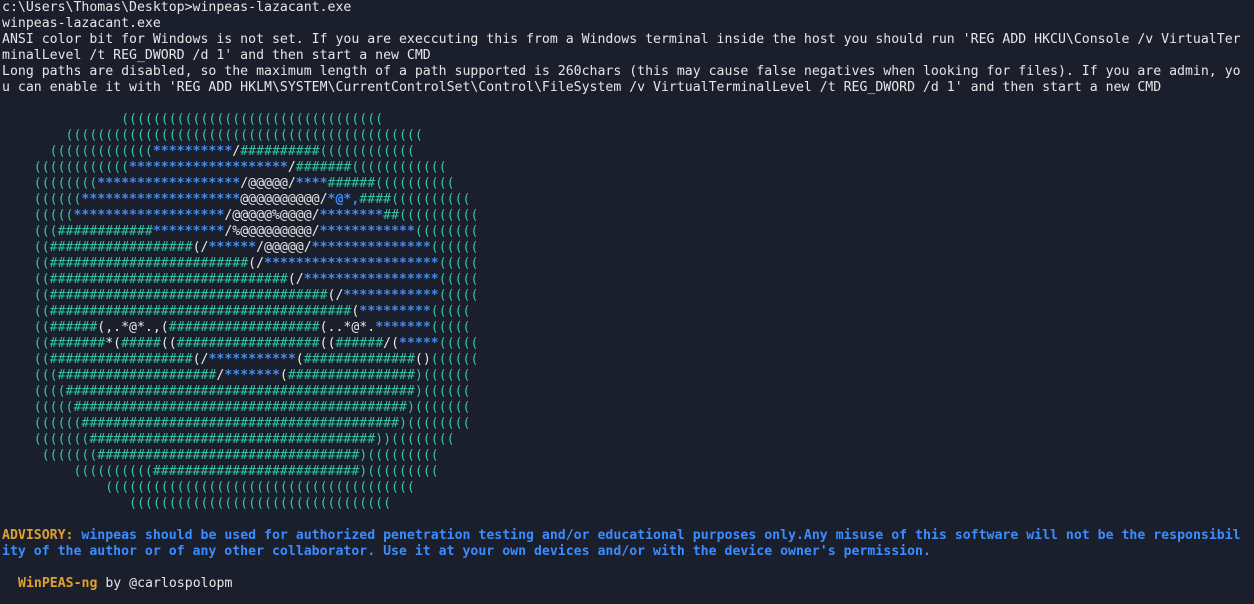 Image resolution: width=1254 pixels, height=604 pixels. I want to click on ascii-logo-segment: ((((((((, so click(50, 183).